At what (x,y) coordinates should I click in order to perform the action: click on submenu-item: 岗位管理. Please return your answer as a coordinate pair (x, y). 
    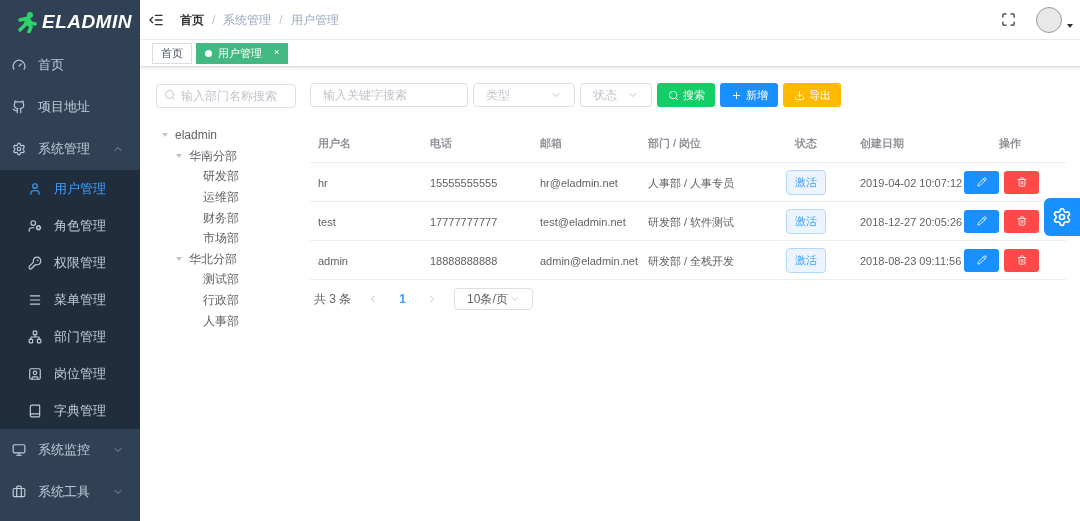
    Looking at the image, I should click on (70, 373).